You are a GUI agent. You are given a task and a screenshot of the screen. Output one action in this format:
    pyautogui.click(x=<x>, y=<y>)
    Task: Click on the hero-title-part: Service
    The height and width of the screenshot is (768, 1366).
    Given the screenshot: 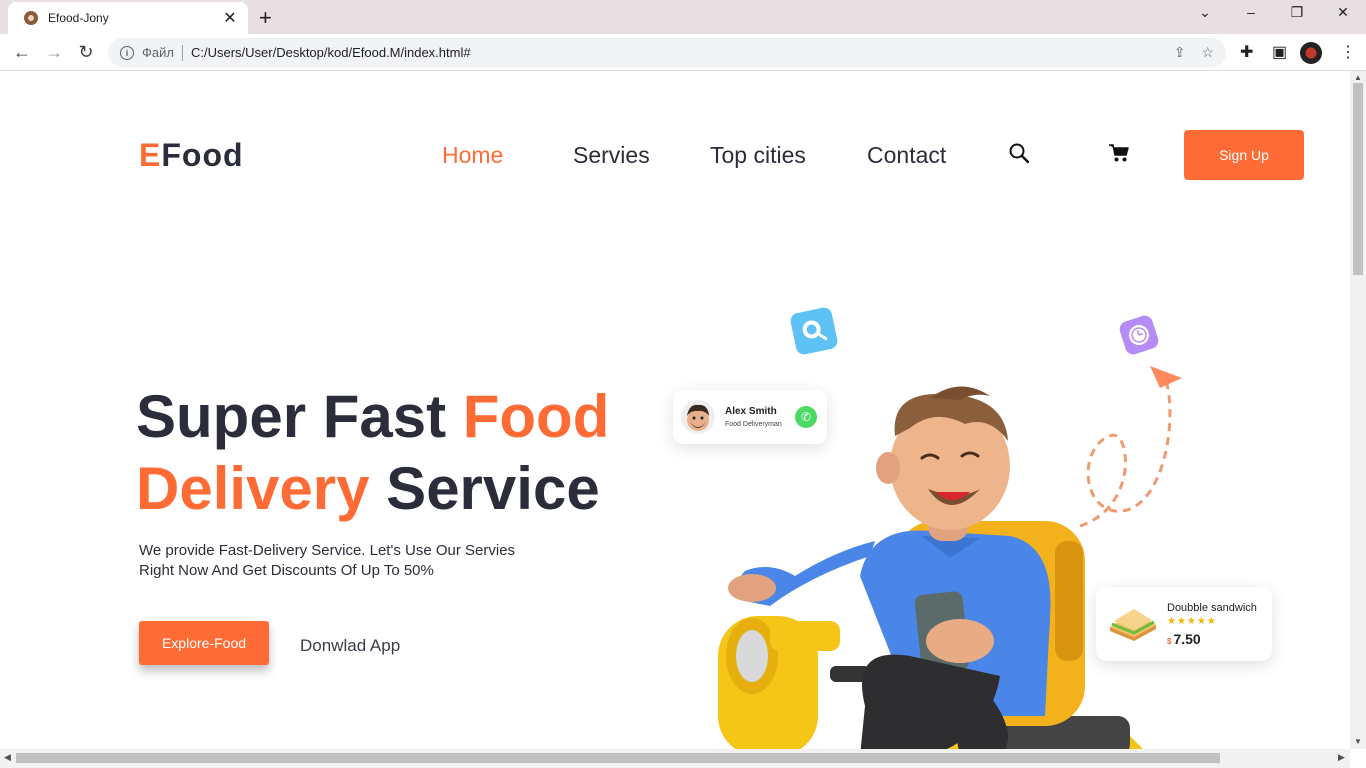 What is the action you would take?
    pyautogui.click(x=484, y=488)
    